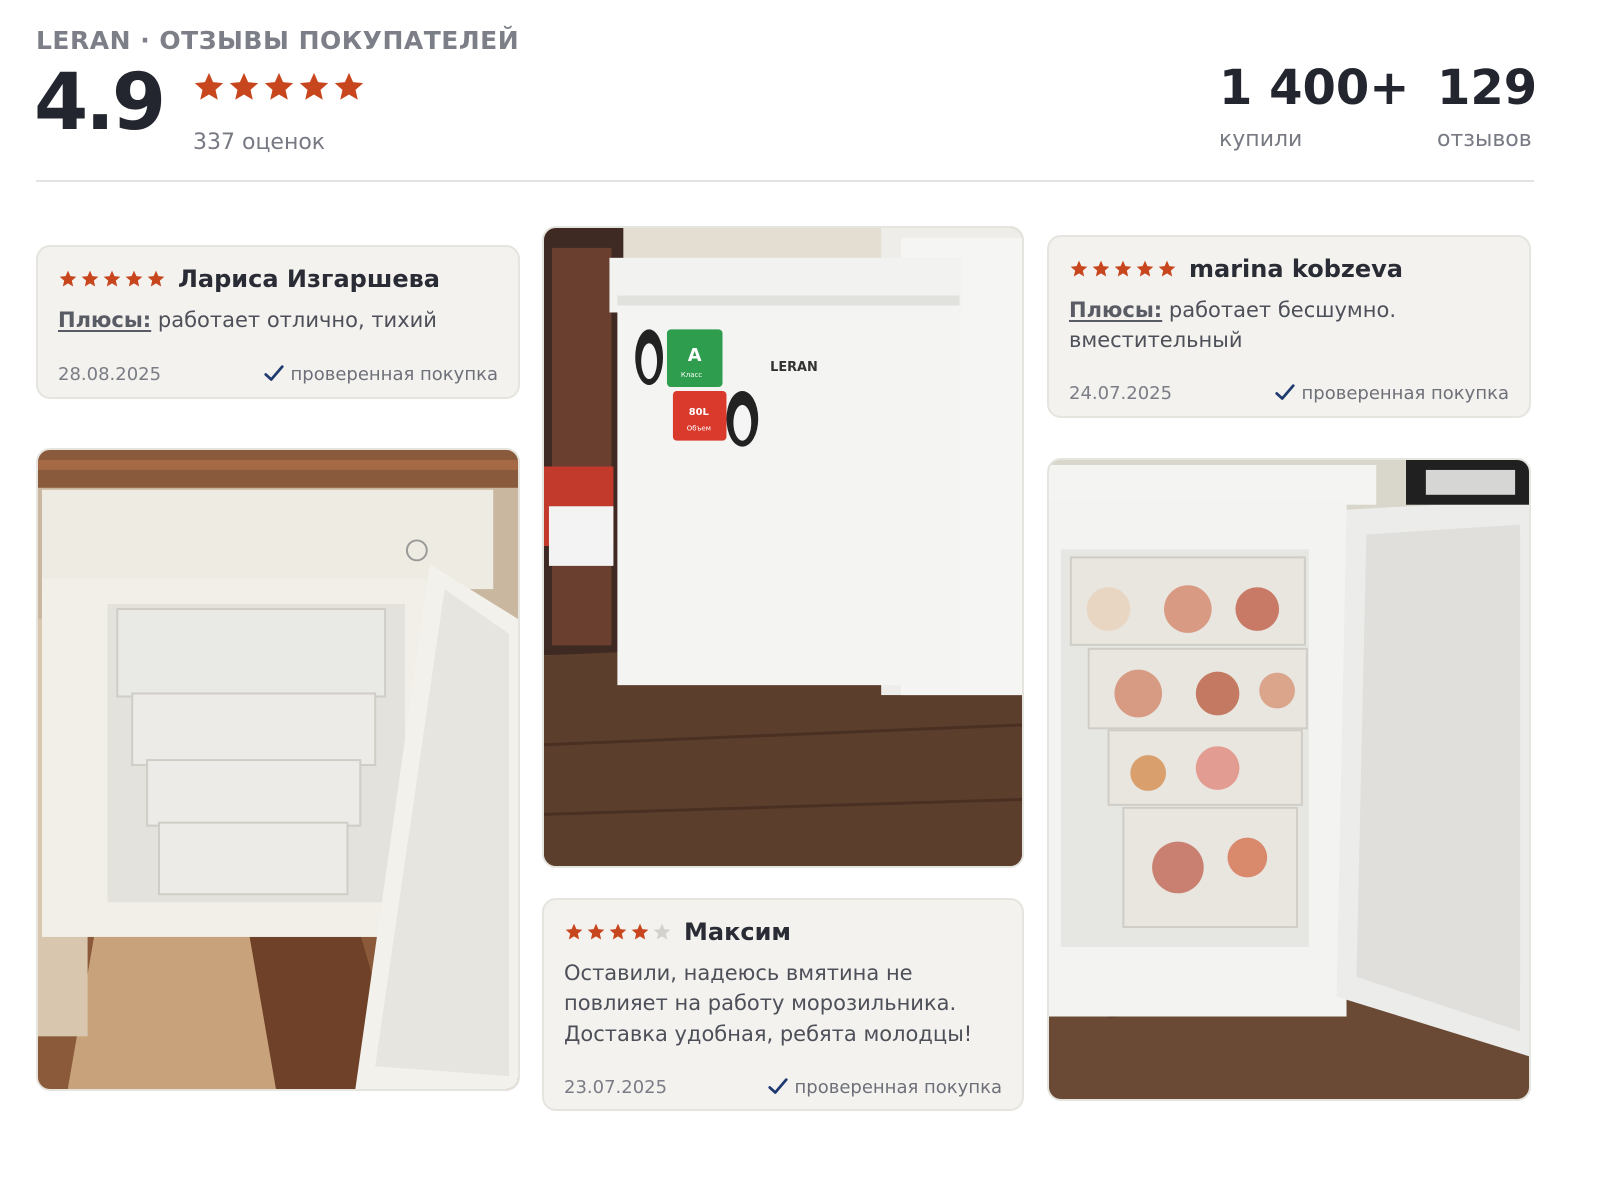  I want to click on review-header: Лариса Изгаршева, so click(249, 279).